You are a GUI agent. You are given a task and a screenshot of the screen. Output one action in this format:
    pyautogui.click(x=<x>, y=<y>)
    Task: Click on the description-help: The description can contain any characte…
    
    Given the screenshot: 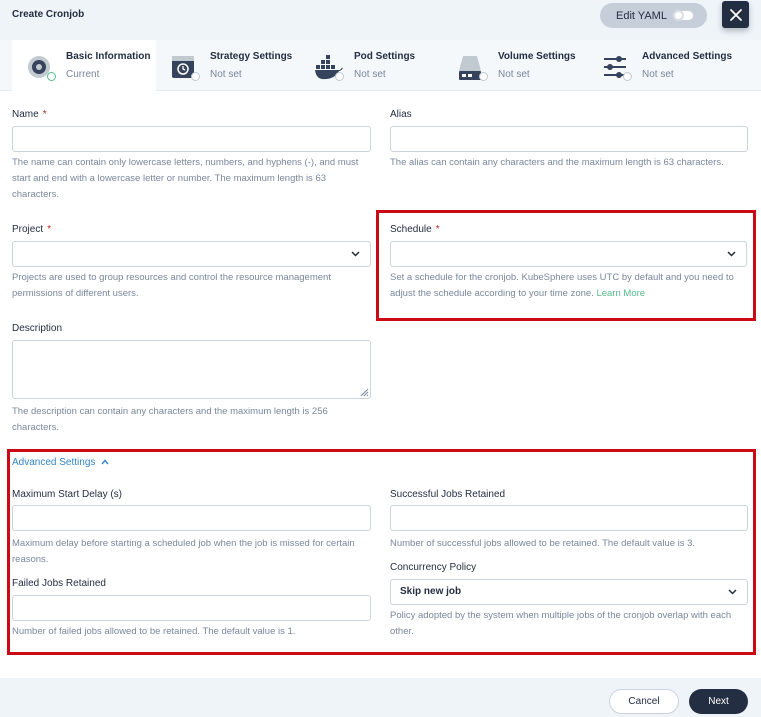 What is the action you would take?
    pyautogui.click(x=170, y=419)
    